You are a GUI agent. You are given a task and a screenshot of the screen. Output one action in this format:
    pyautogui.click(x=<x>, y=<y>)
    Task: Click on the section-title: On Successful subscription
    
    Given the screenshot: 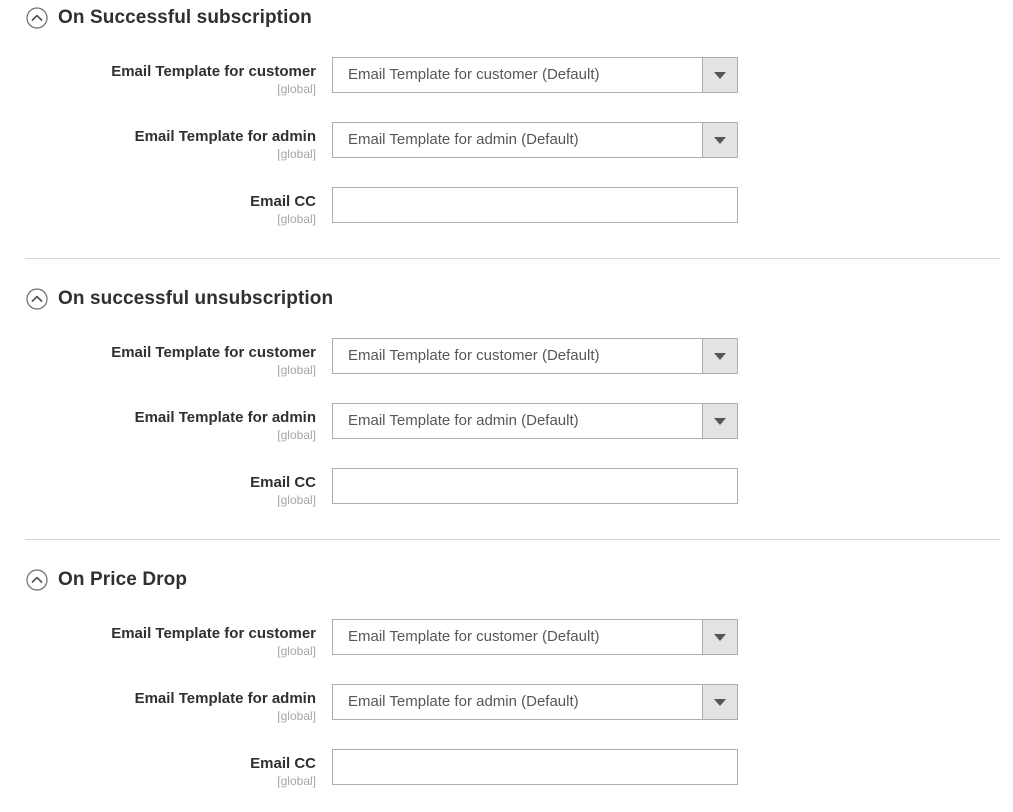 What is the action you would take?
    pyautogui.click(x=185, y=17)
    